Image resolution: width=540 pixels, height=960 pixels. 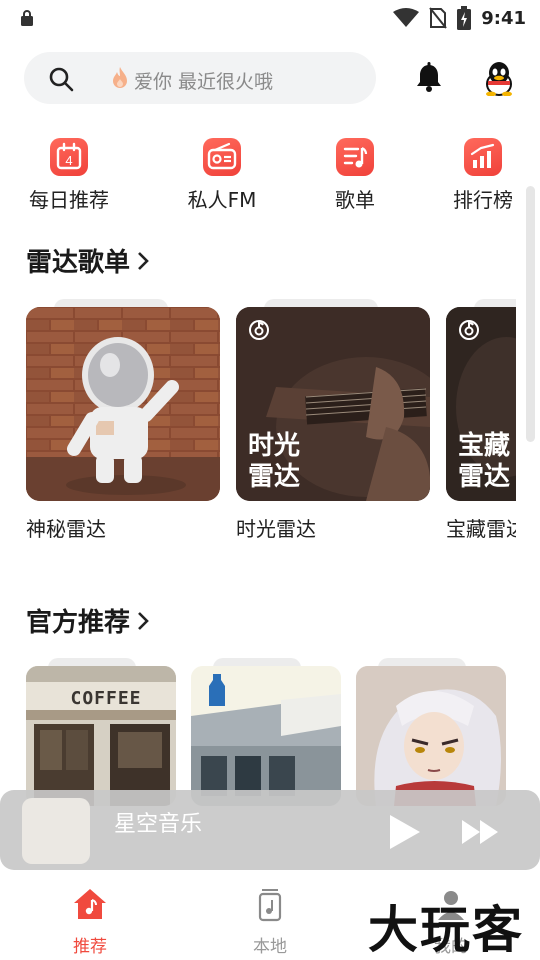 I want to click on calendar-day: 4, so click(x=68, y=160).